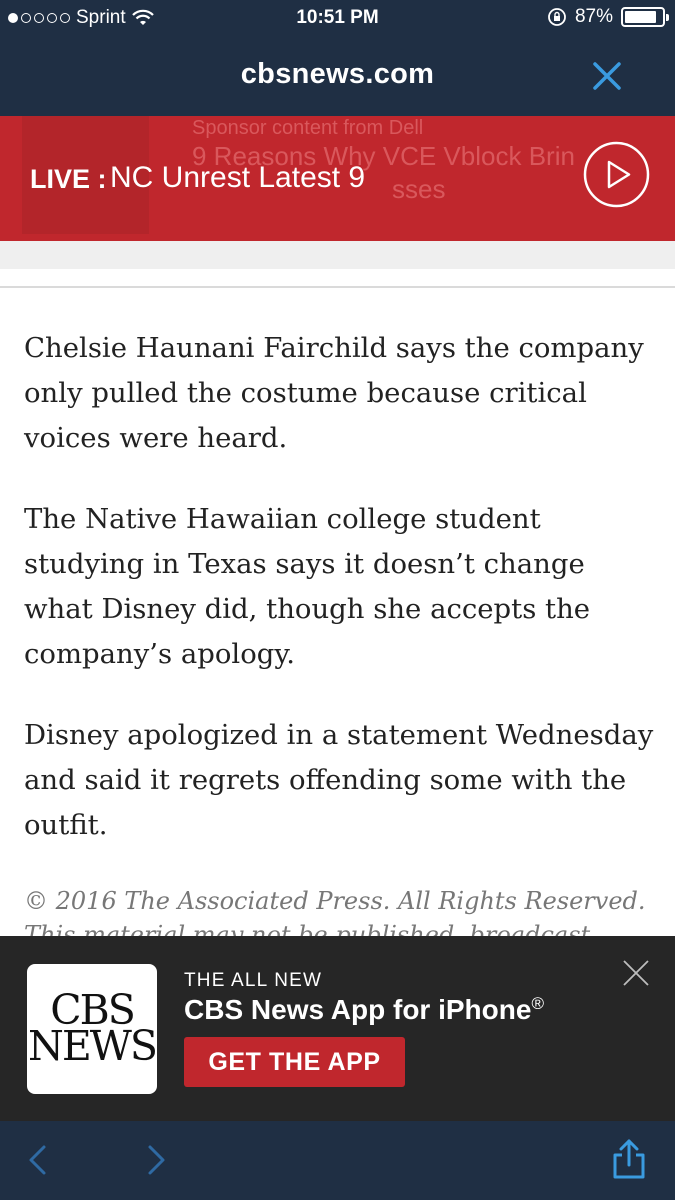 The width and height of the screenshot is (675, 1200). Describe the element at coordinates (337, 287) in the screenshot. I see `divider` at that location.